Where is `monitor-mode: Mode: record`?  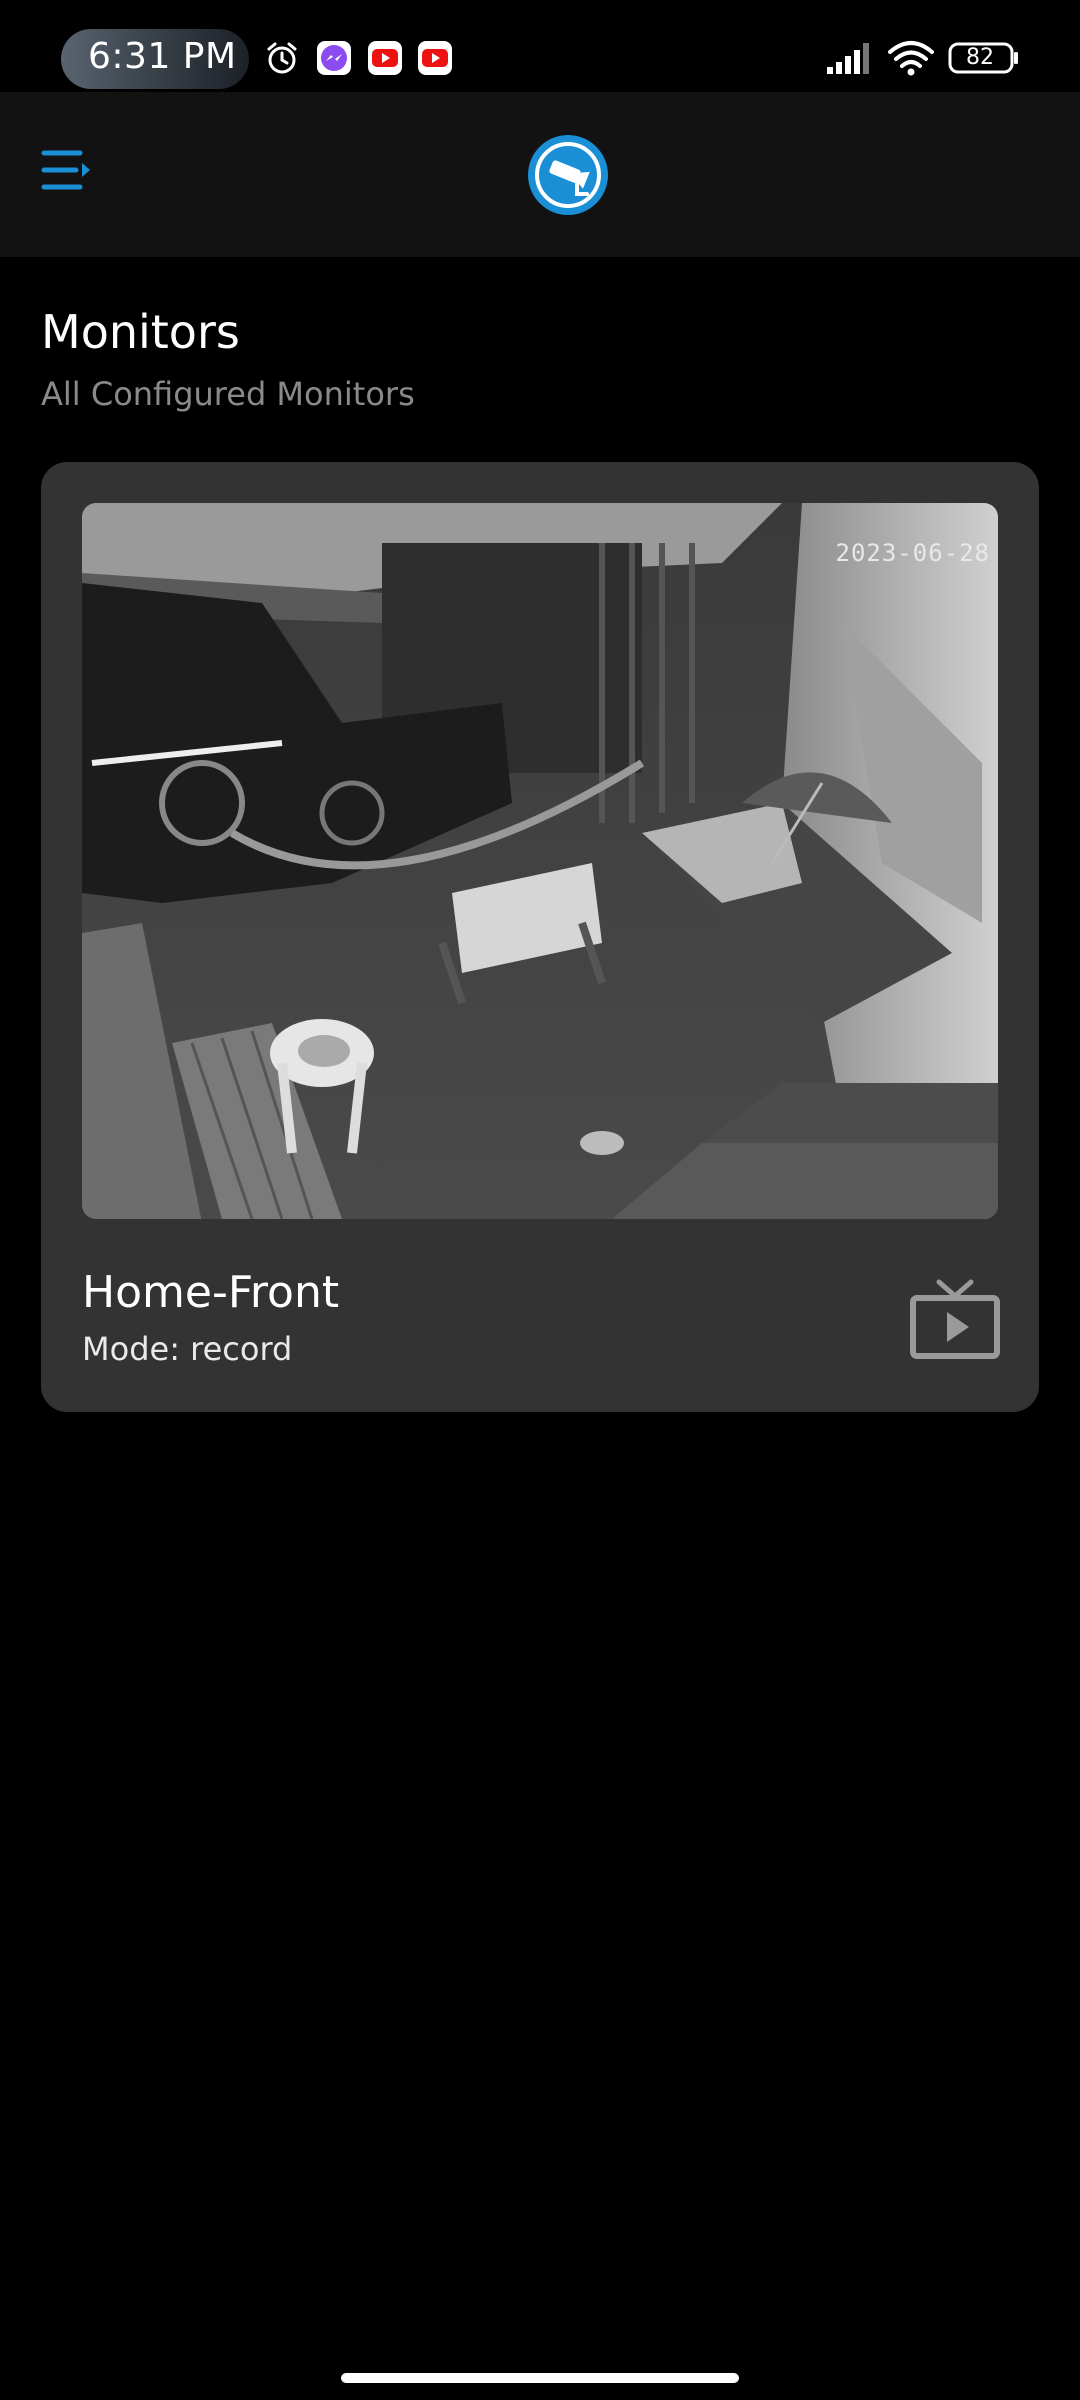
monitor-mode: Mode: record is located at coordinates (187, 1349).